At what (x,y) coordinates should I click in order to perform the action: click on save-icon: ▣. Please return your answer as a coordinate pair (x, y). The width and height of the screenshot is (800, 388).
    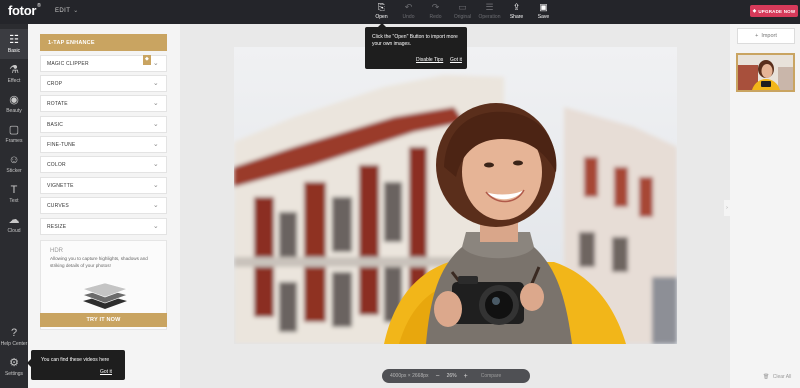
    Looking at the image, I should click on (543, 7).